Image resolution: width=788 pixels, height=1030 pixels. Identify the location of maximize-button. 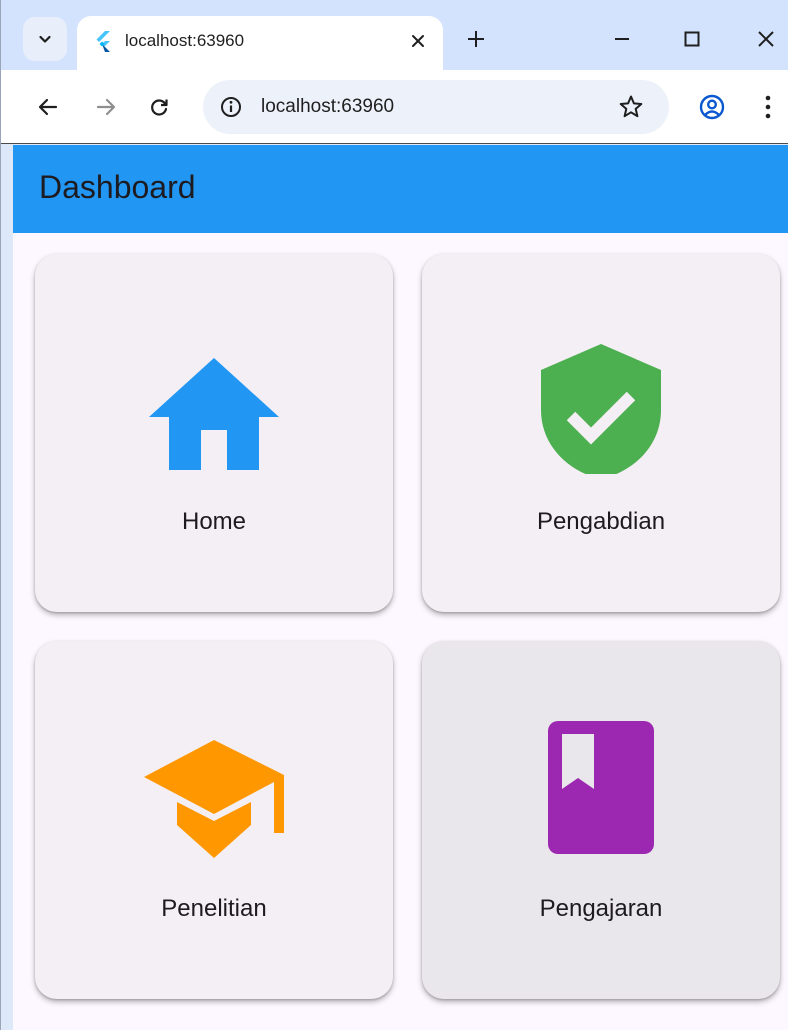
(692, 39).